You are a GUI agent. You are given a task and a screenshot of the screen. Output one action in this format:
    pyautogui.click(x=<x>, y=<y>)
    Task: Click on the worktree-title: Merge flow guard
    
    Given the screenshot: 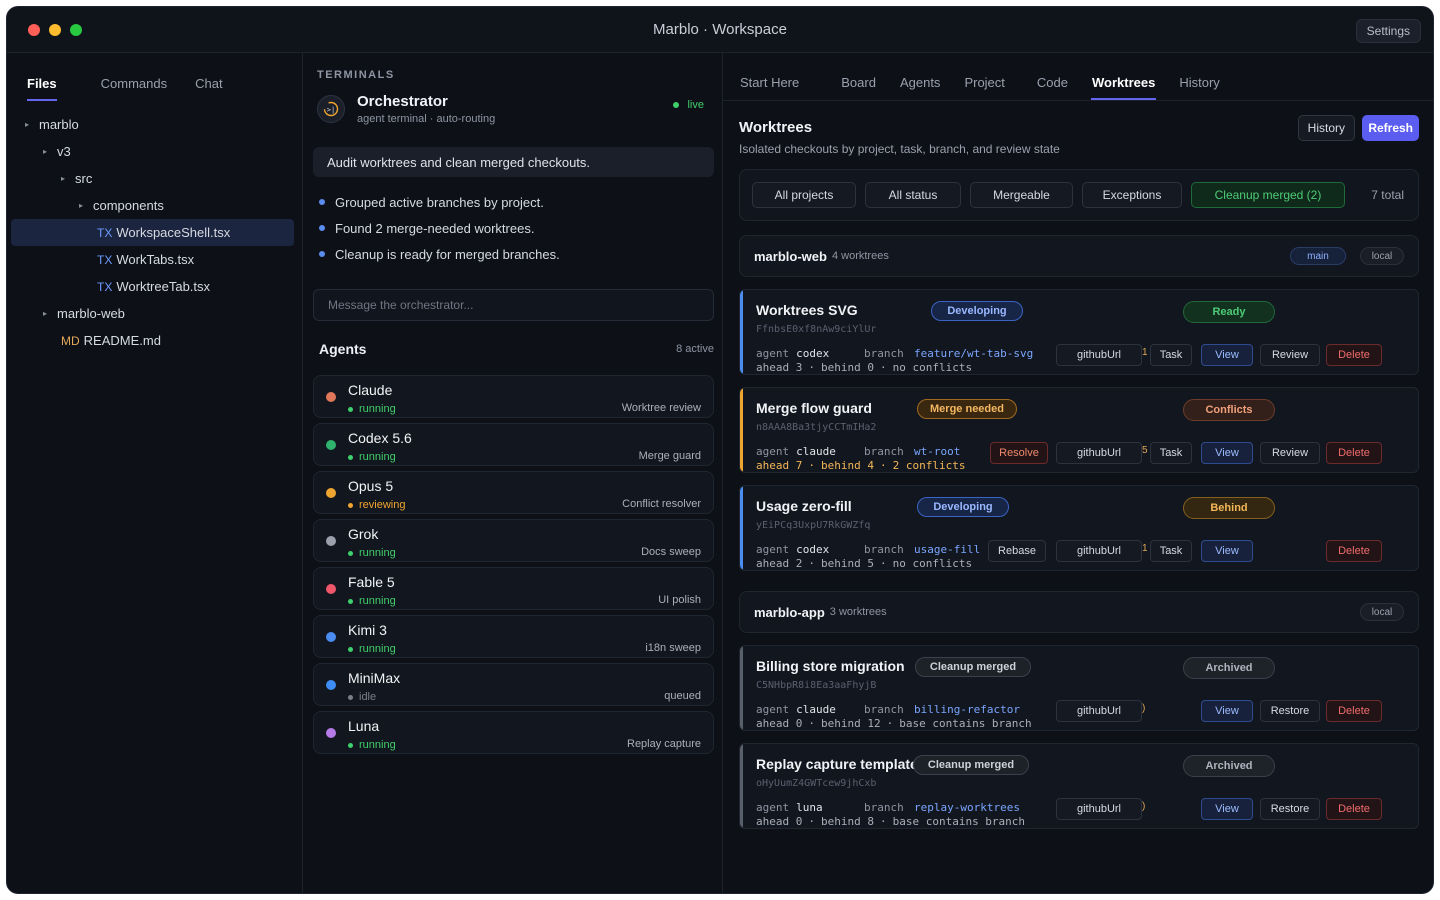 What is the action you would take?
    pyautogui.click(x=814, y=408)
    